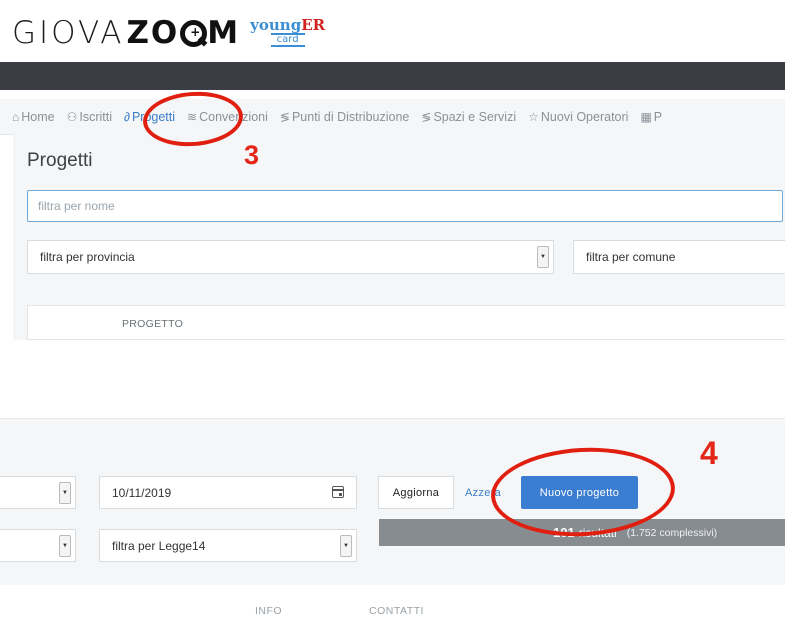 Image resolution: width=785 pixels, height=617 pixels. Describe the element at coordinates (533, 116) in the screenshot. I see `star-icon: ☆` at that location.